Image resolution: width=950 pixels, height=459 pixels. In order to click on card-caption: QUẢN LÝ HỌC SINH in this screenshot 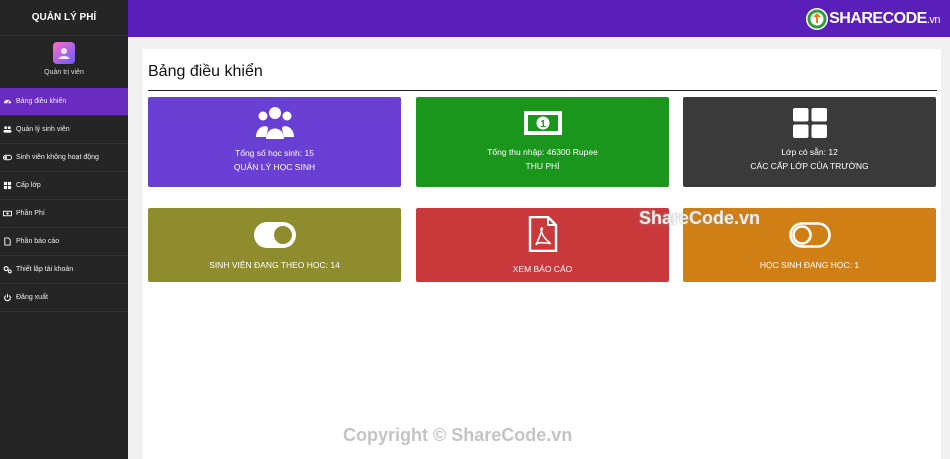, I will do `click(274, 167)`.